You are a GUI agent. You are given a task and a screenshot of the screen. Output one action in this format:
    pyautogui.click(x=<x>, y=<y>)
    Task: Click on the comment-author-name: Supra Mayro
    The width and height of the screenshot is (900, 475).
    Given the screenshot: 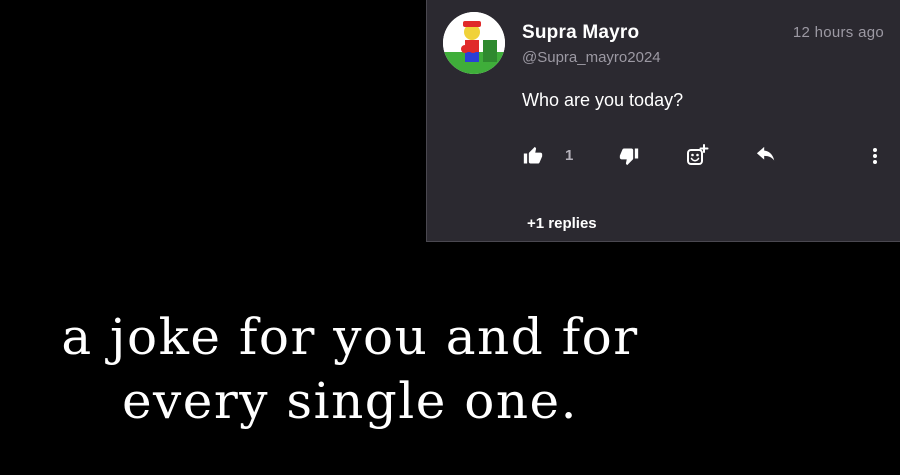 What is the action you would take?
    pyautogui.click(x=580, y=33)
    